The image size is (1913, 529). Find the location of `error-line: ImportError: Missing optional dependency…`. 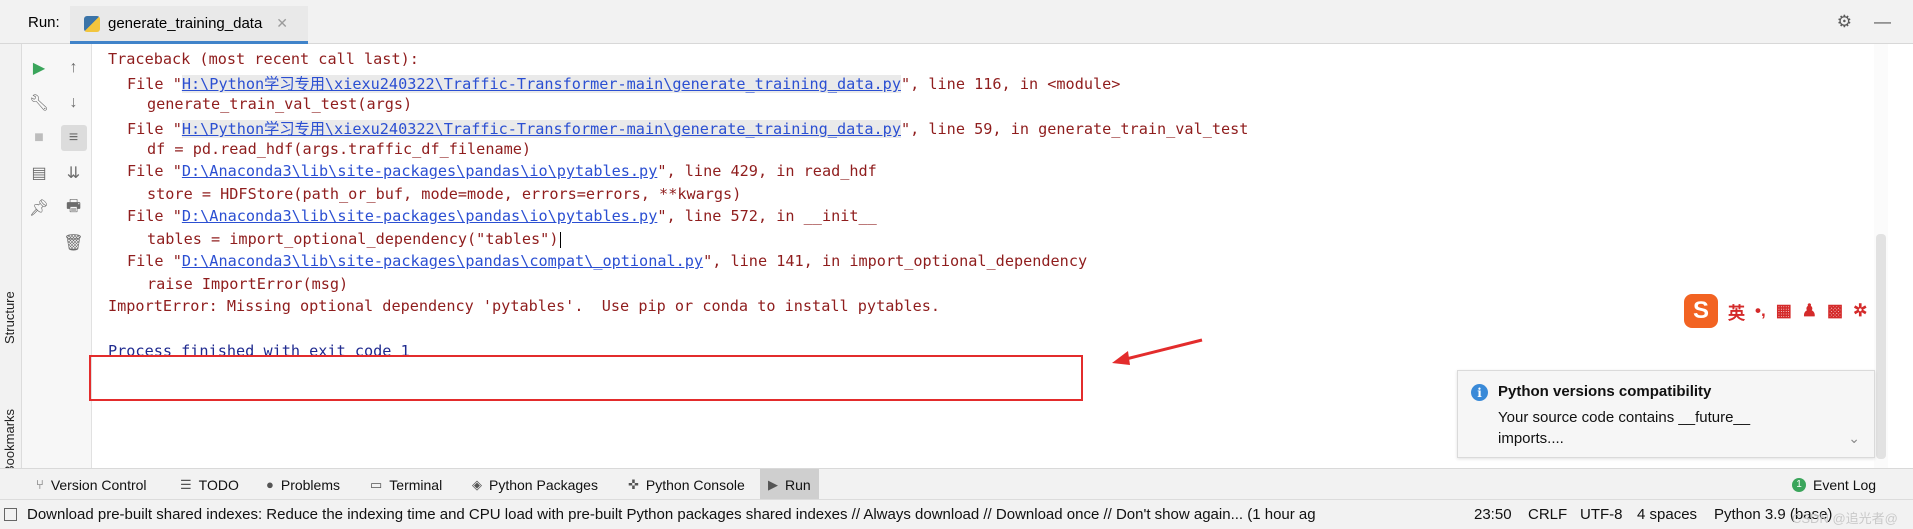

error-line: ImportError: Missing optional dependency… is located at coordinates (524, 306).